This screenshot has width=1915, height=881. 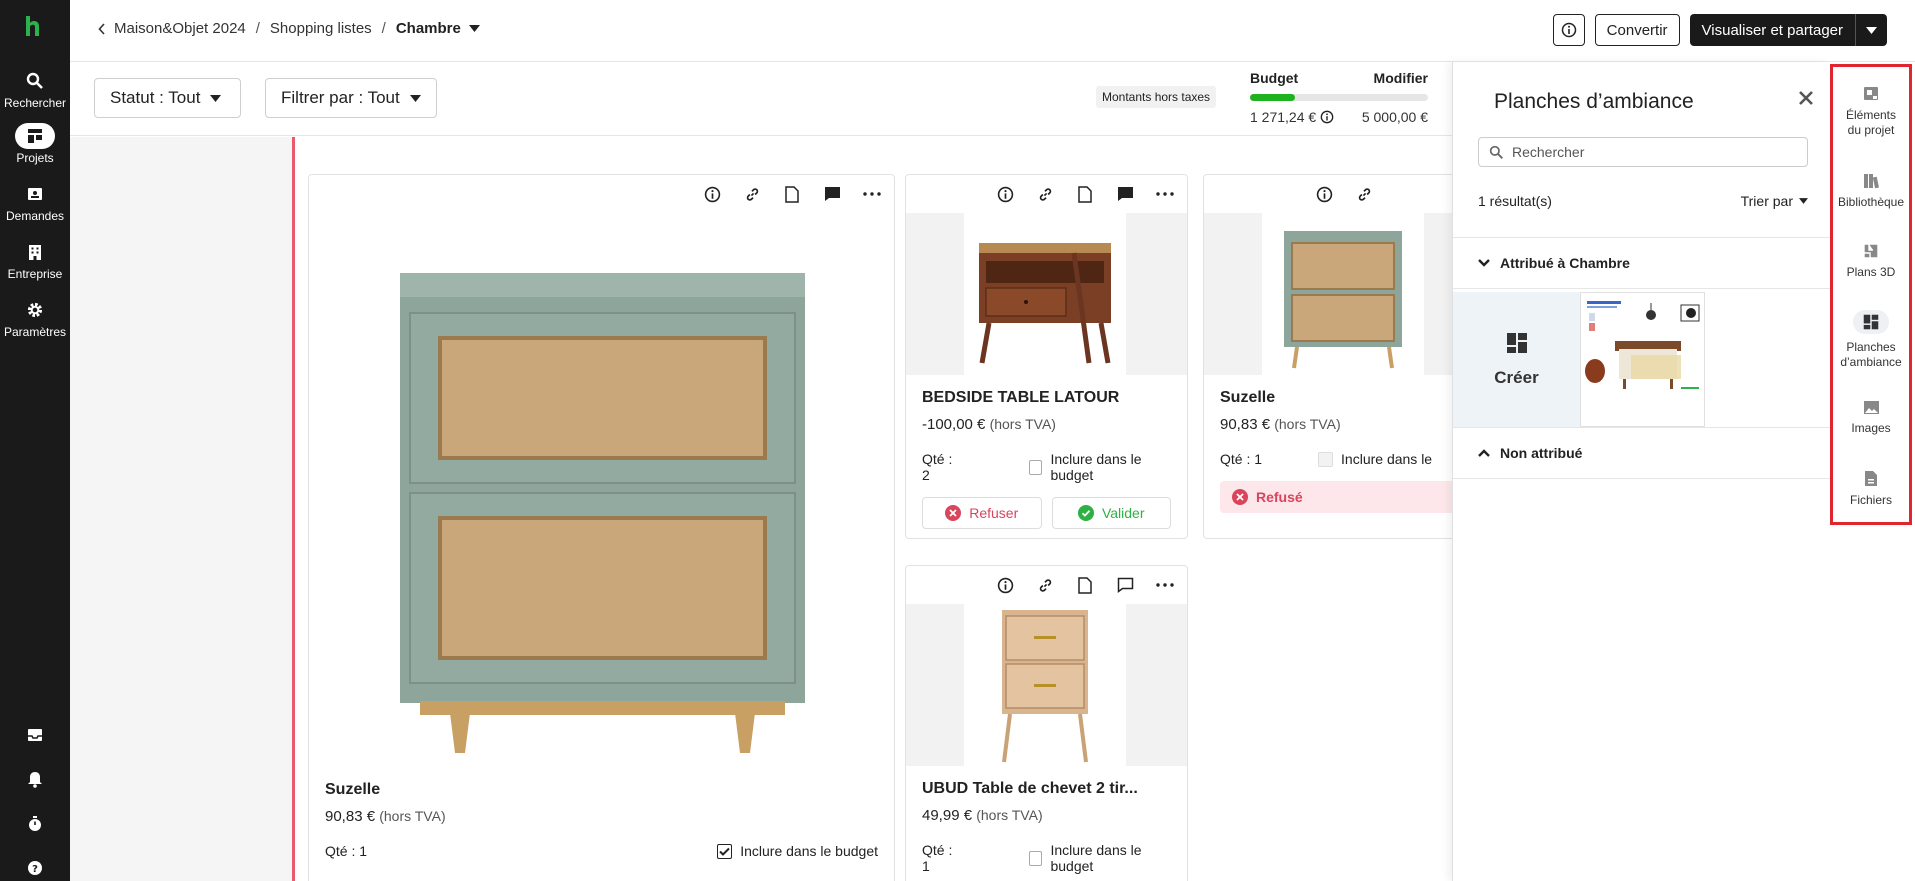 I want to click on share-options-button, so click(x=1871, y=30).